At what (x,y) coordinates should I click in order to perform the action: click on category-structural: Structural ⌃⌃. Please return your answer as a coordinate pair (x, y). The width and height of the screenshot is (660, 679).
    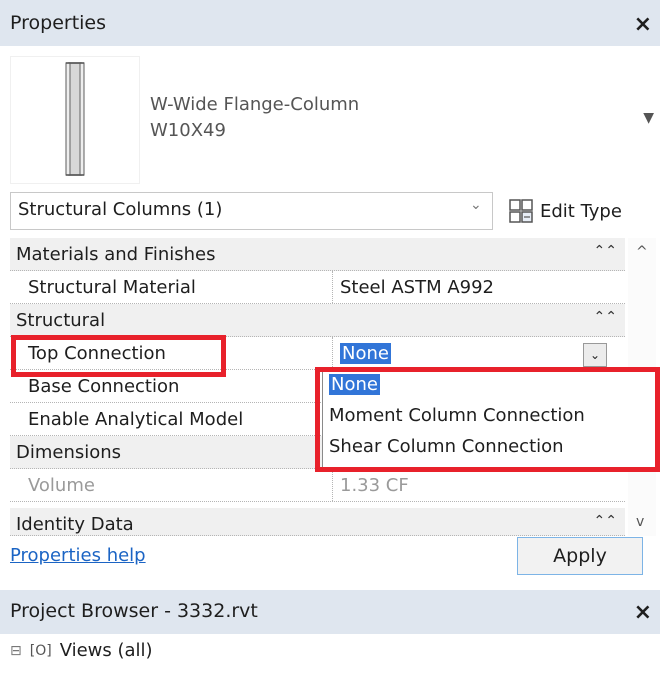
    Looking at the image, I should click on (317, 320).